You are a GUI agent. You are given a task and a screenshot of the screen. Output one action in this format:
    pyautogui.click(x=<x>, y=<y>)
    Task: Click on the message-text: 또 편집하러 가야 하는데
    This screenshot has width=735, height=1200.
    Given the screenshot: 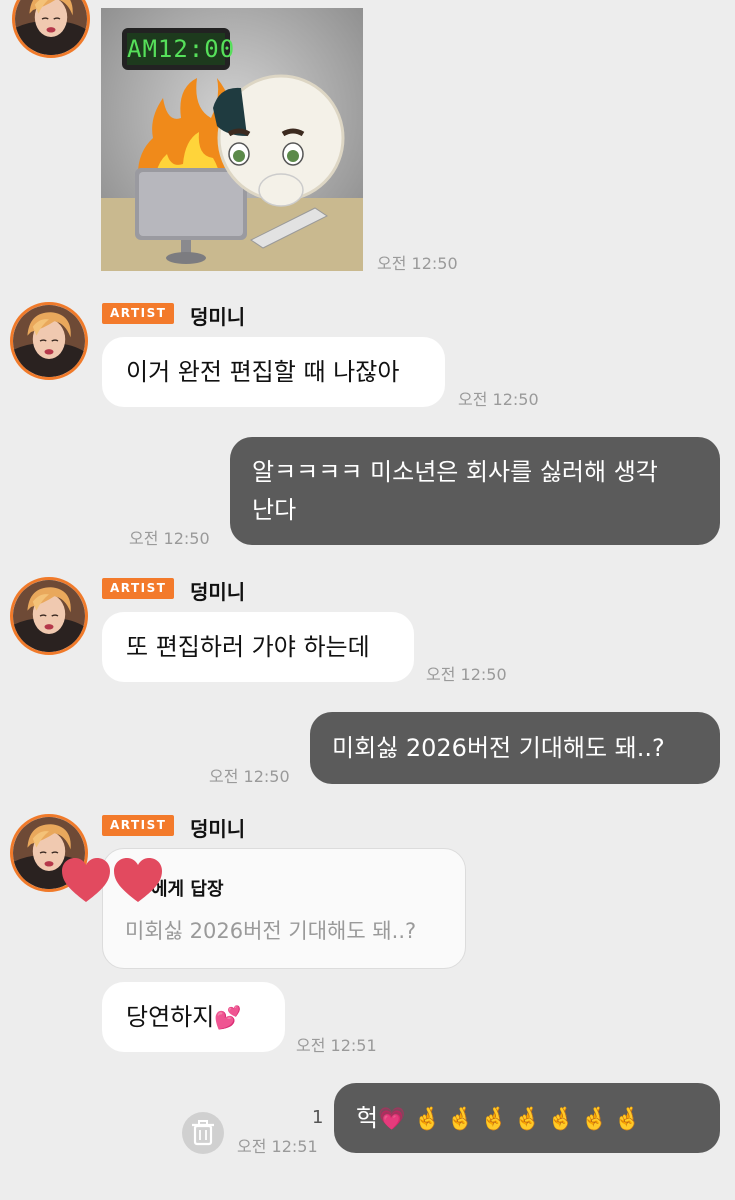 What is the action you would take?
    pyautogui.click(x=248, y=647)
    